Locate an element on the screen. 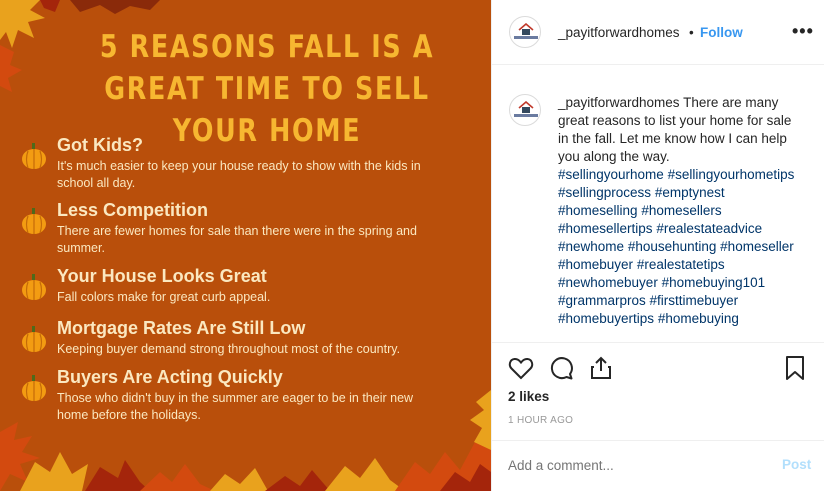 The image size is (824, 491). hashtag-link: #sellingyourhometips is located at coordinates (731, 174).